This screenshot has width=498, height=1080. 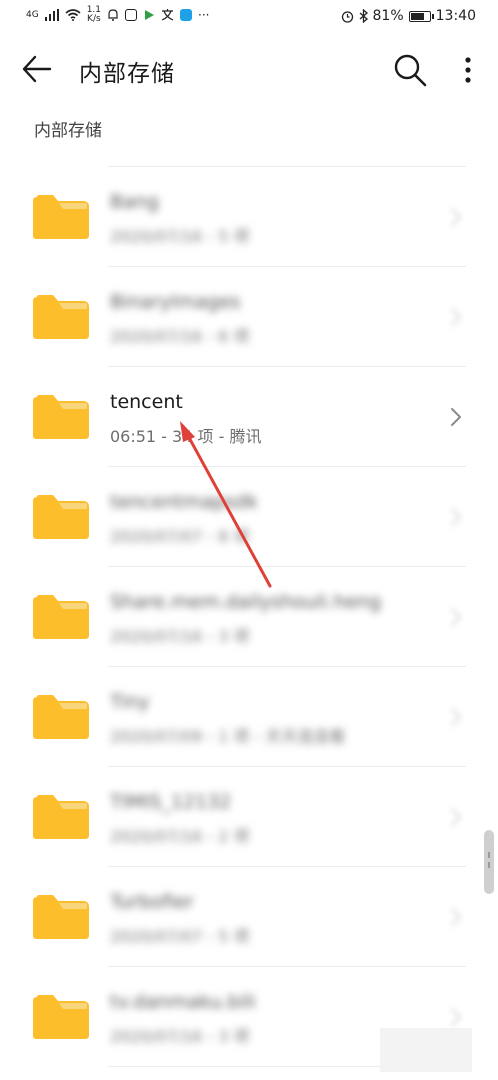 What do you see at coordinates (171, 802) in the screenshot?
I see `folder-name: TIMIS_12132` at bounding box center [171, 802].